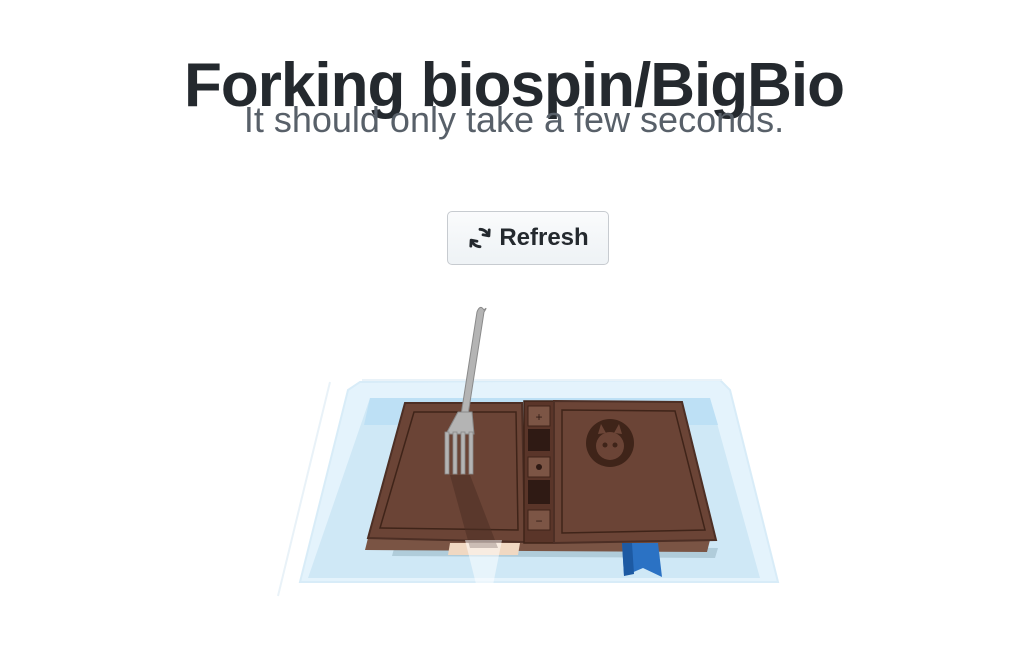  What do you see at coordinates (514, 119) in the screenshot?
I see `page-subtitle: It should only take a few seconds.` at bounding box center [514, 119].